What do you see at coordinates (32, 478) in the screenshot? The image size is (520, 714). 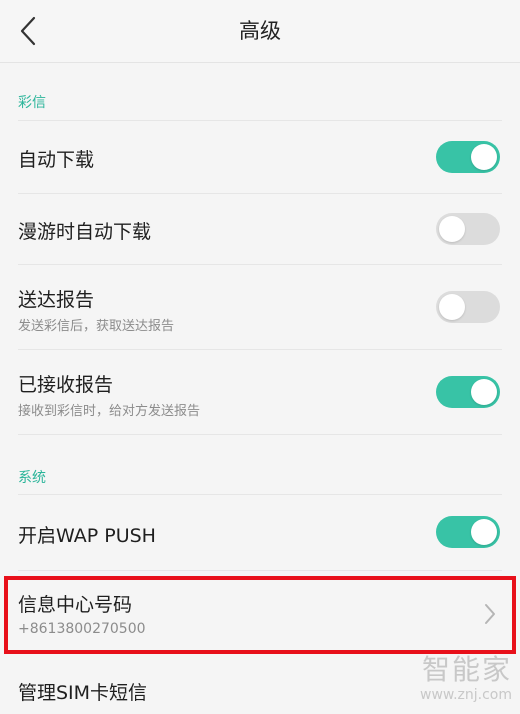 I see `section-header-system: 系统` at bounding box center [32, 478].